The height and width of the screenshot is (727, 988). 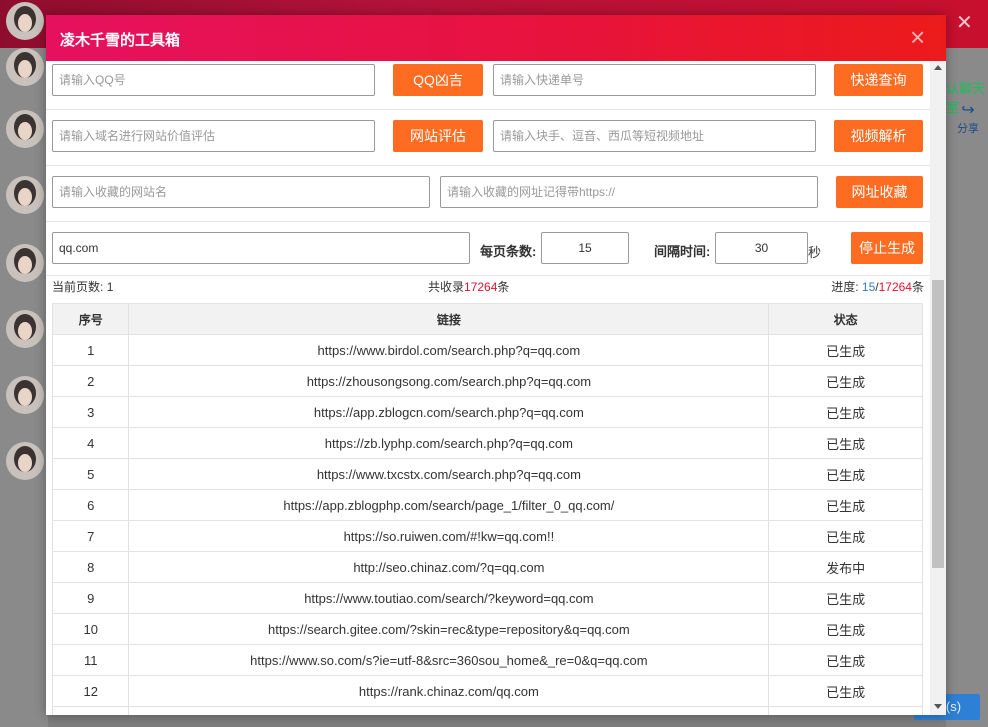 What do you see at coordinates (449, 567) in the screenshot?
I see `row-link: http://seo.chinaz.com/?q=qq.com` at bounding box center [449, 567].